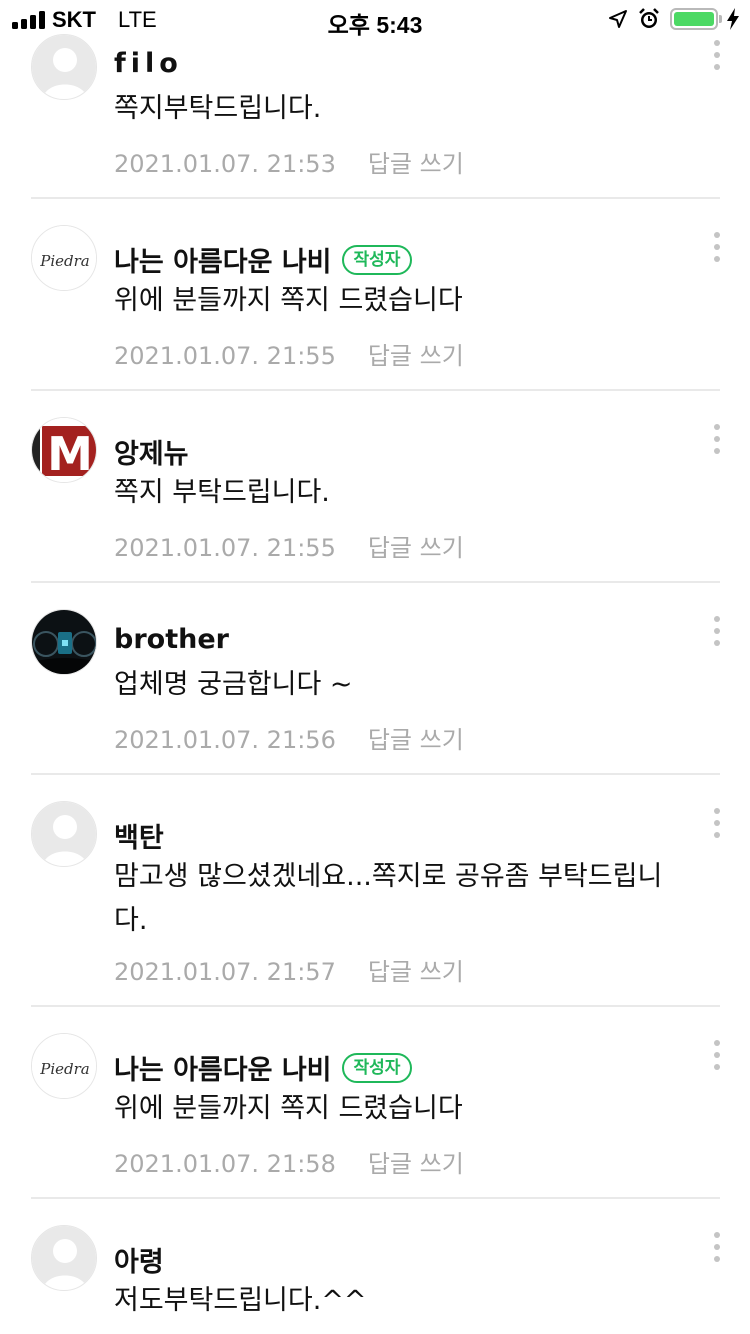 This screenshot has width=750, height=1334. I want to click on comment-author: 앙제뉴, so click(151, 451).